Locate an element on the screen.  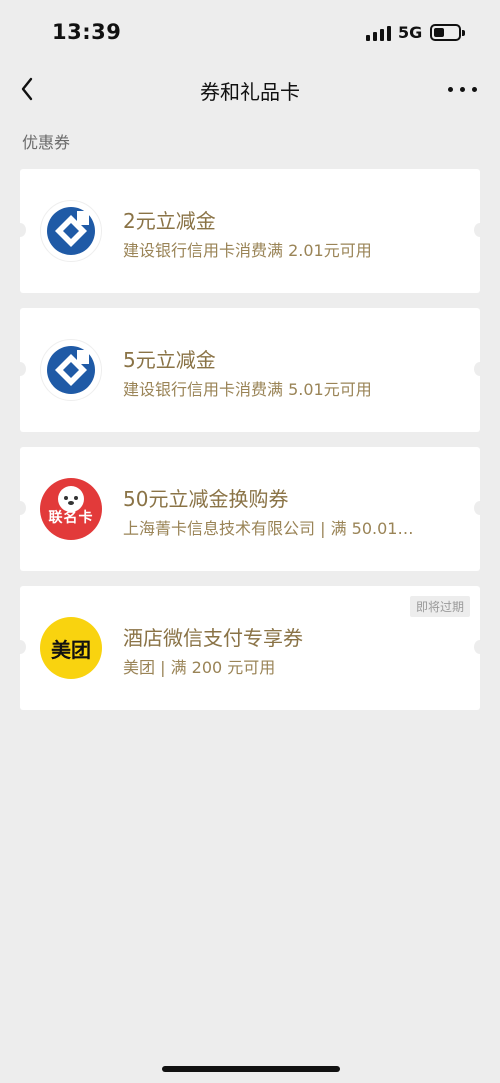
coupon-condition: 建设银行信用卡消费满 5.01元可用 is located at coordinates (247, 389).